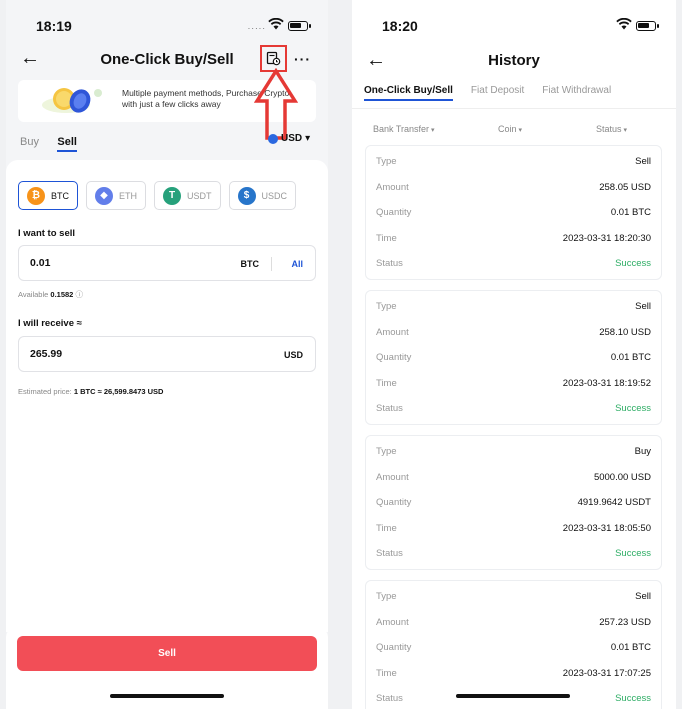 This screenshot has height=709, width=682. Describe the element at coordinates (250, 264) in the screenshot. I see `sell-unit: BTC` at that location.